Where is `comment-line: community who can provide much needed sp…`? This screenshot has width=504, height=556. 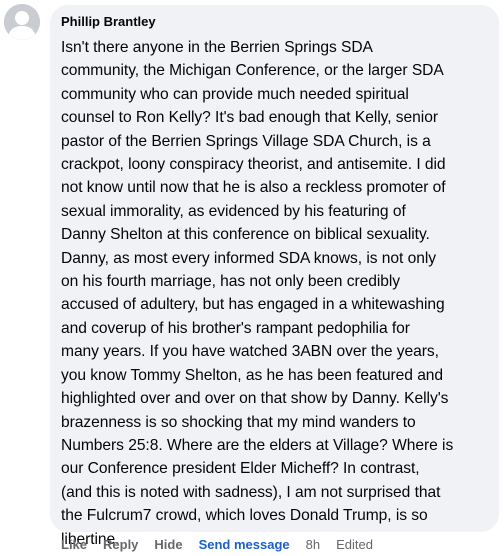
comment-line: community who can provide much needed sp… is located at coordinates (235, 94).